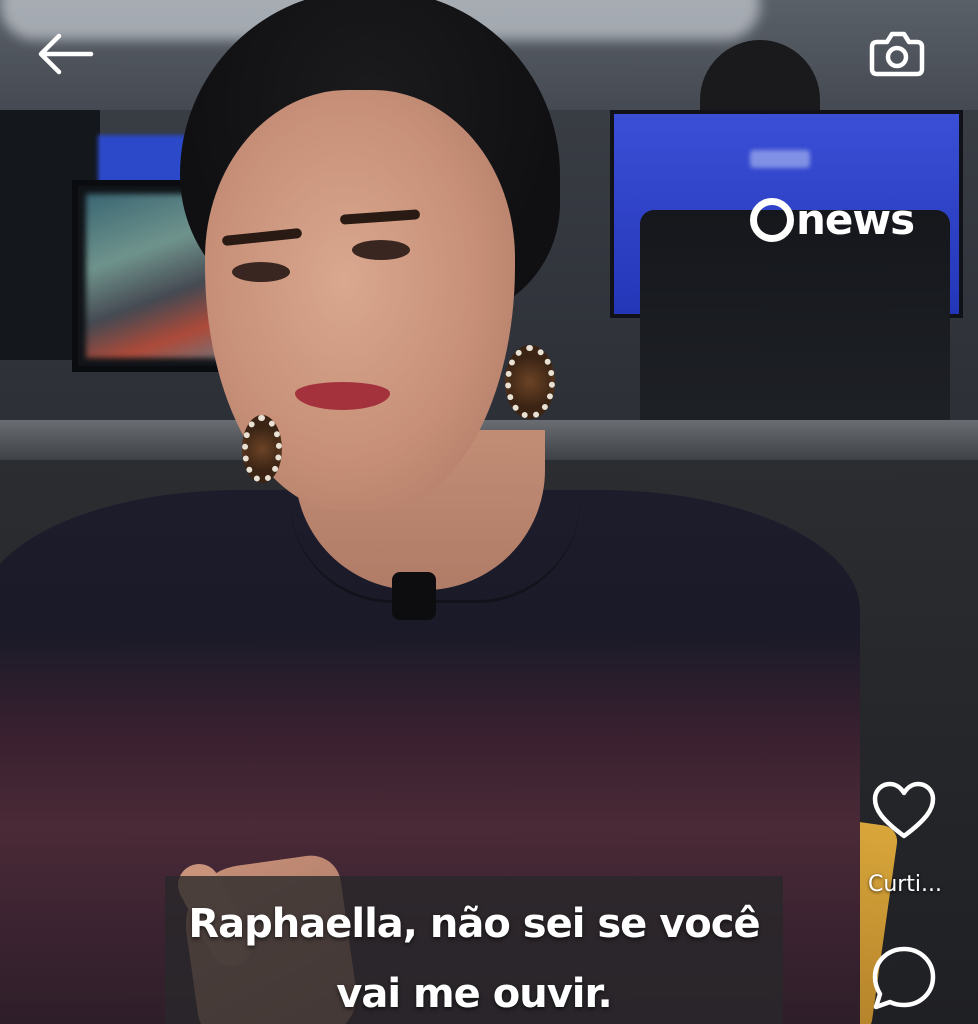 This screenshot has height=1024, width=978. What do you see at coordinates (414, 596) in the screenshot?
I see `lapel-microphone` at bounding box center [414, 596].